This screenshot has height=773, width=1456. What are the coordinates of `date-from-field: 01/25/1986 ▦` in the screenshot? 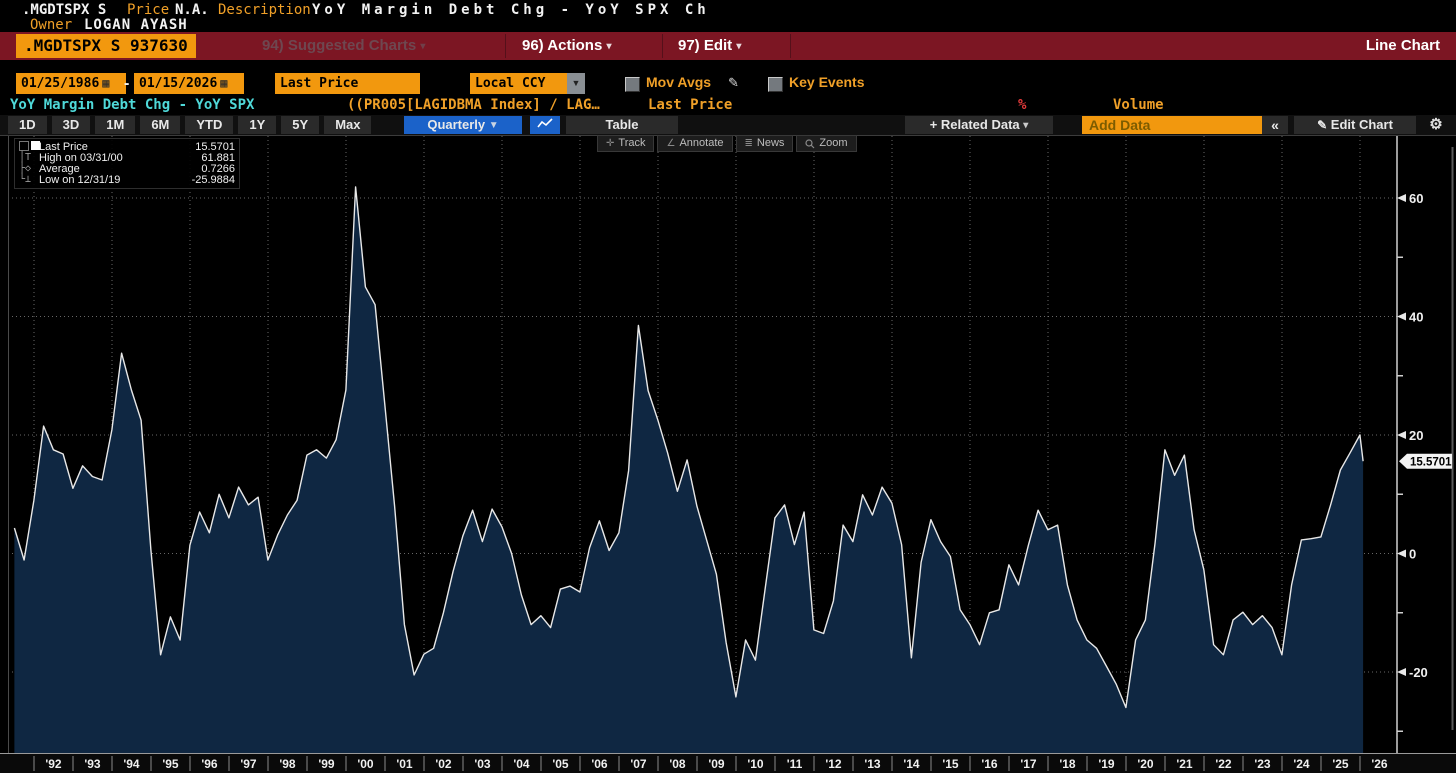 It's located at (71, 83).